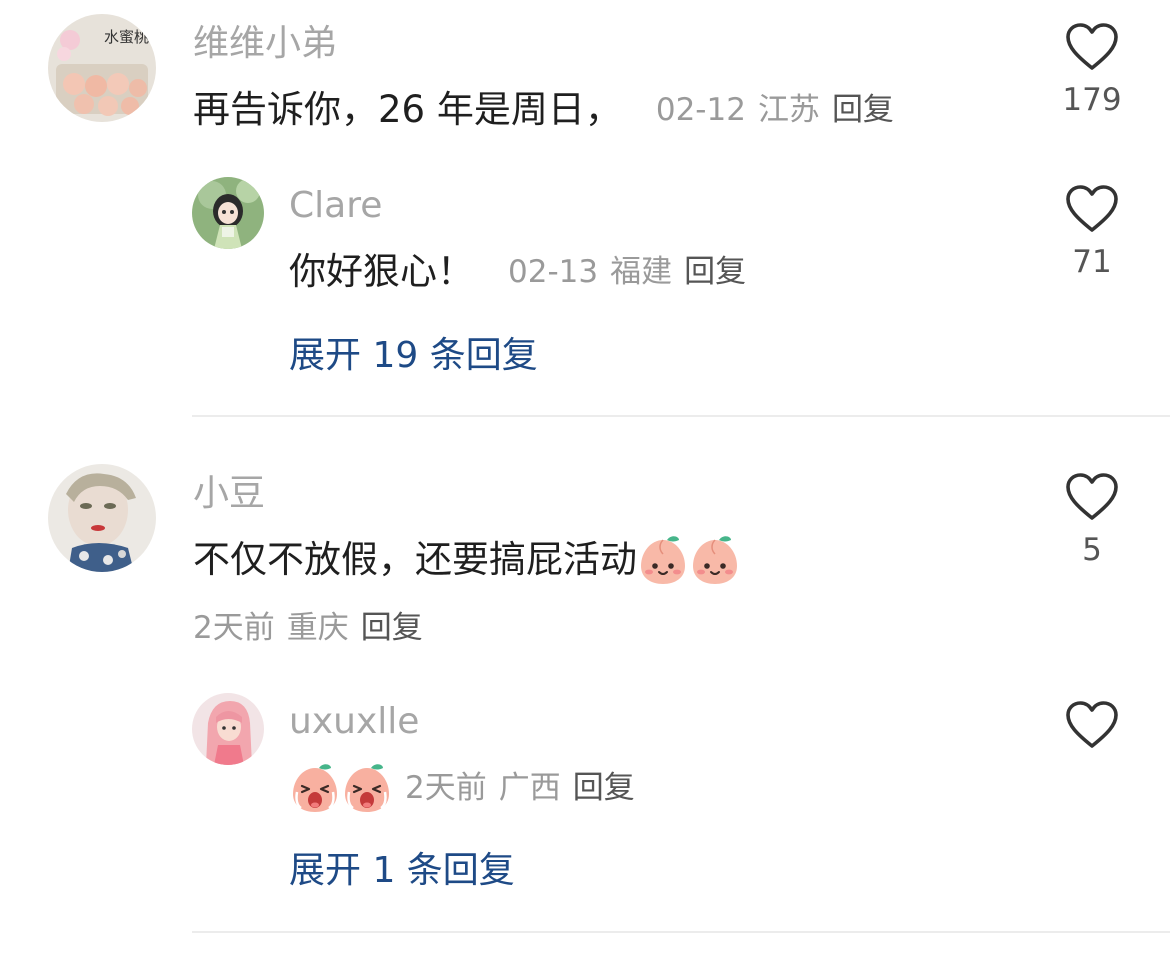  I want to click on reply-location: 福建, so click(641, 272).